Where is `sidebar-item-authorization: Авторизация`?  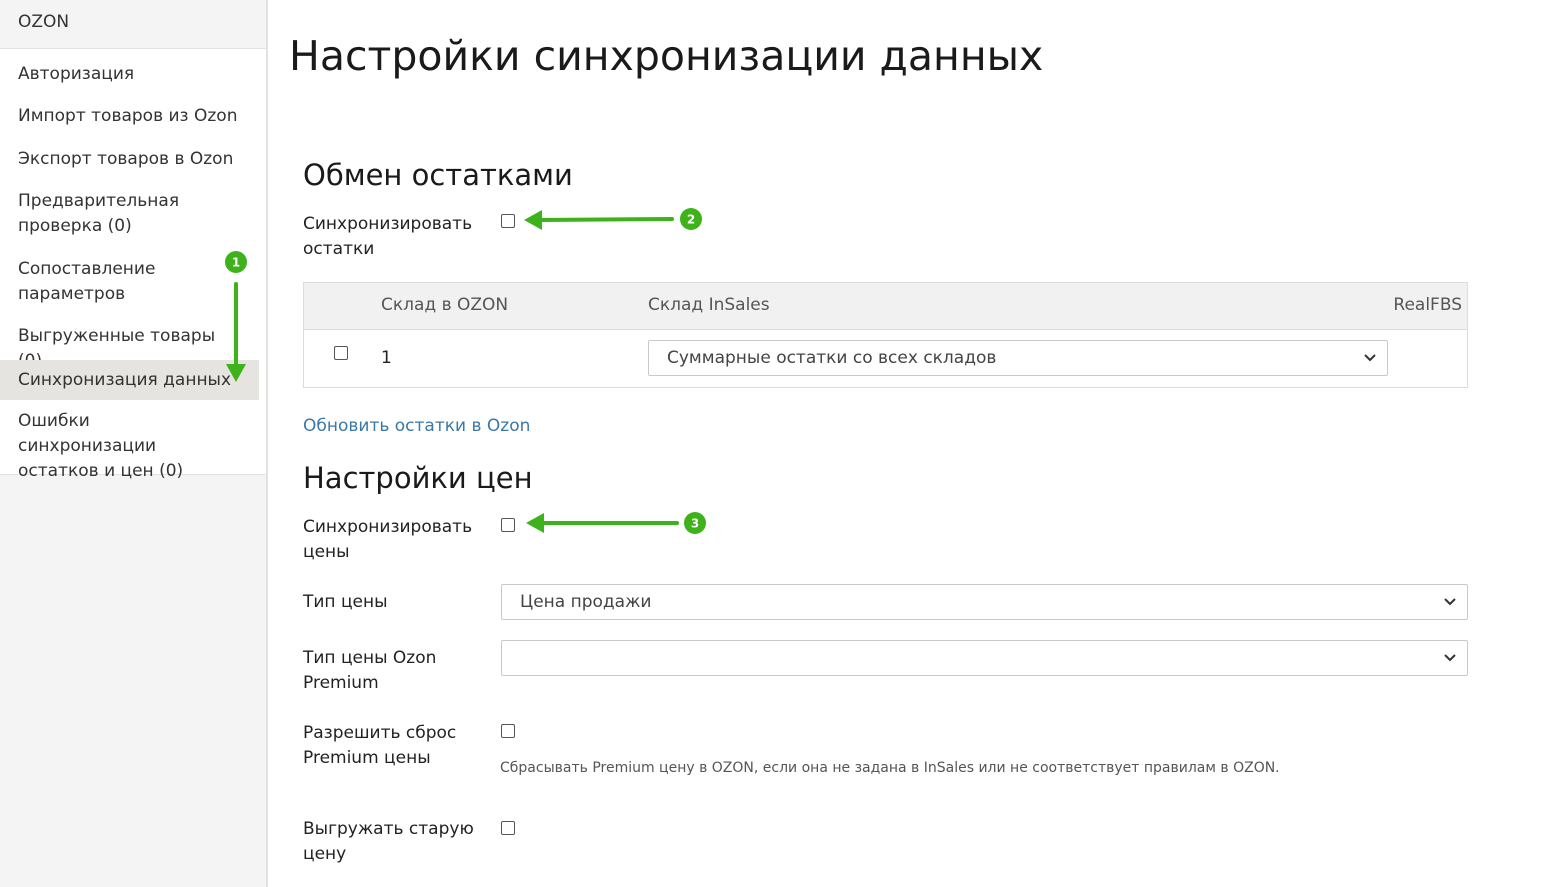
sidebar-item-authorization: Авторизация is located at coordinates (129, 74).